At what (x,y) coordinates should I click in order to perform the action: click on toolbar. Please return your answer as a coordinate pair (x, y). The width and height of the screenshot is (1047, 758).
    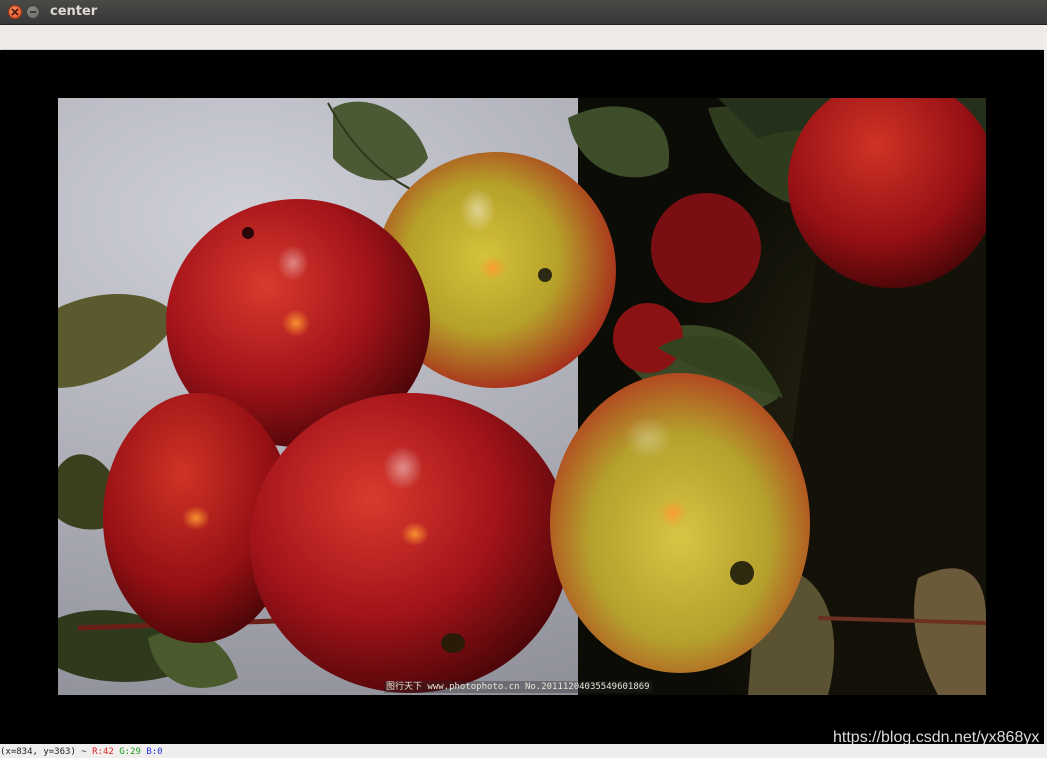
    Looking at the image, I should click on (522, 37).